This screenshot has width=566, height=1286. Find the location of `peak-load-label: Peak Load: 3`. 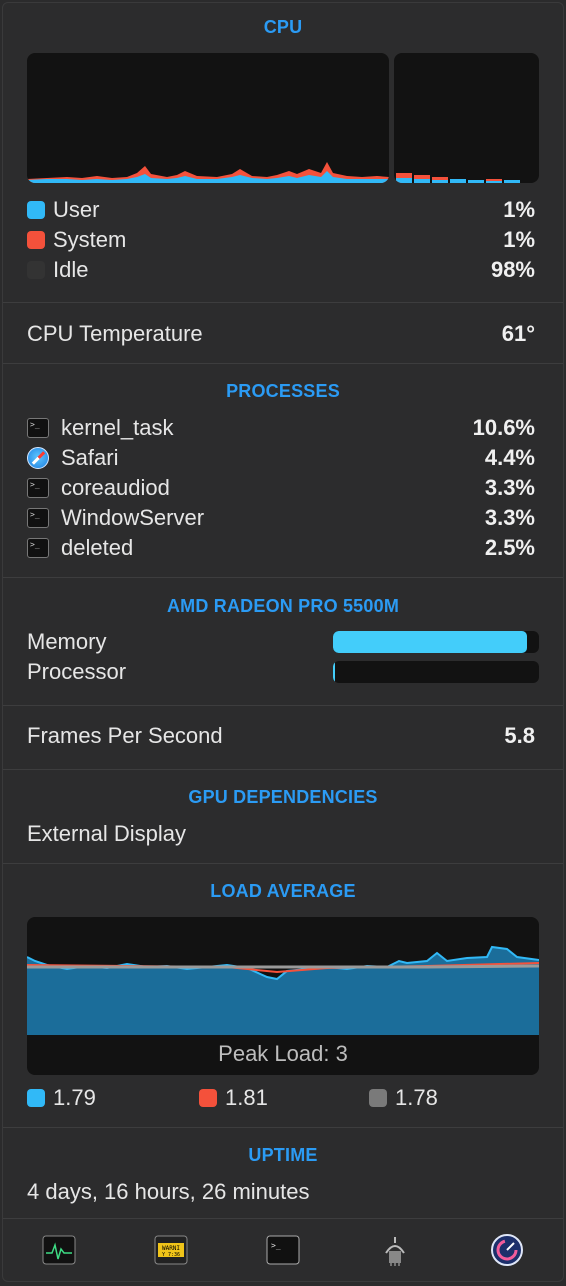

peak-load-label: Peak Load: 3 is located at coordinates (283, 1053).